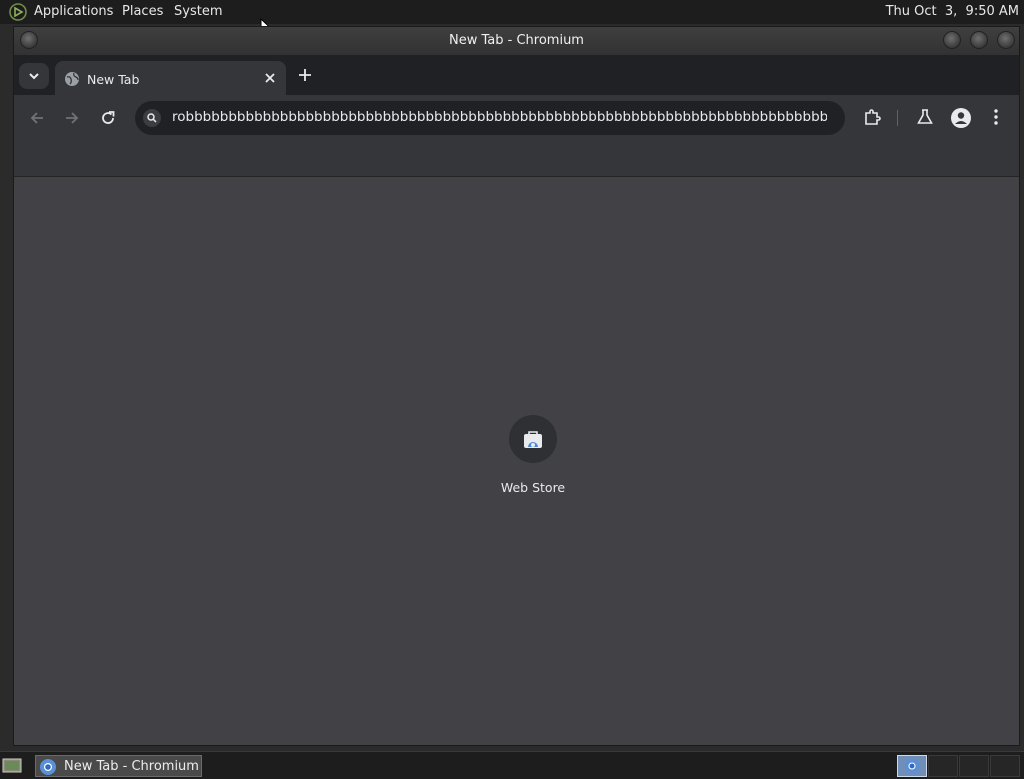  I want to click on system-menu: System, so click(198, 11).